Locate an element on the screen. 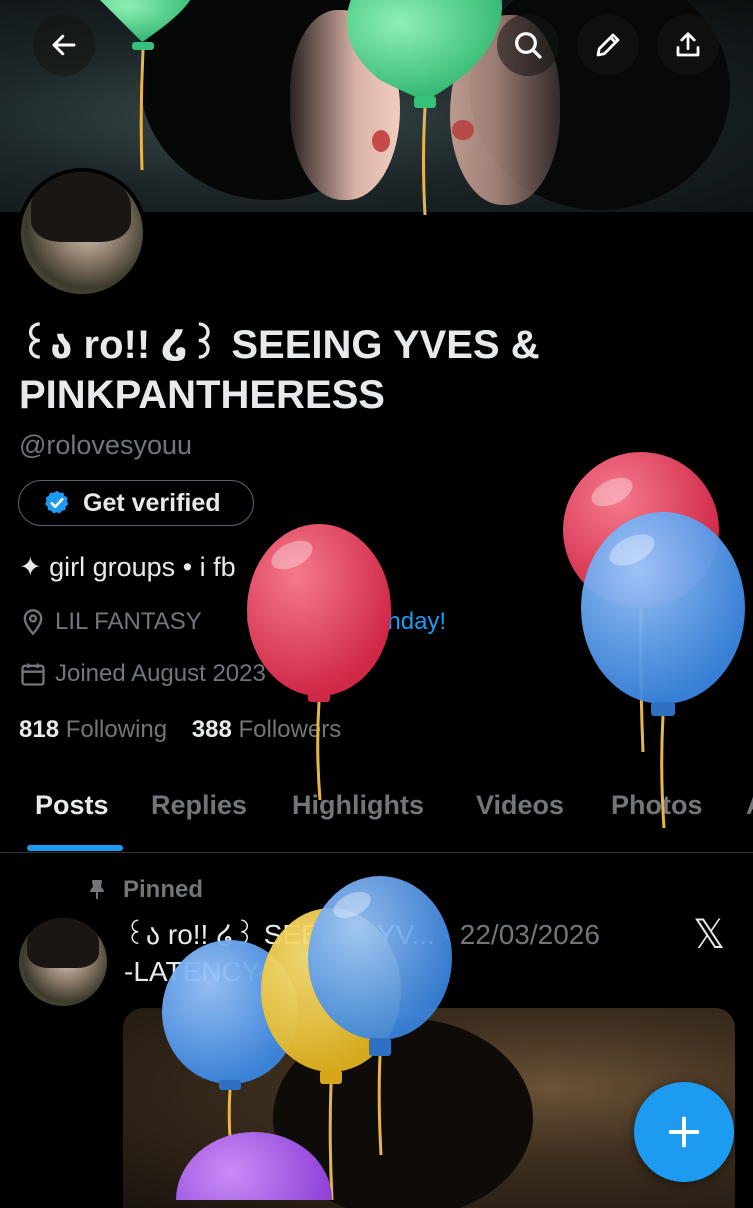 The width and height of the screenshot is (753, 1208). get-verified-button: Get verified is located at coordinates (136, 503).